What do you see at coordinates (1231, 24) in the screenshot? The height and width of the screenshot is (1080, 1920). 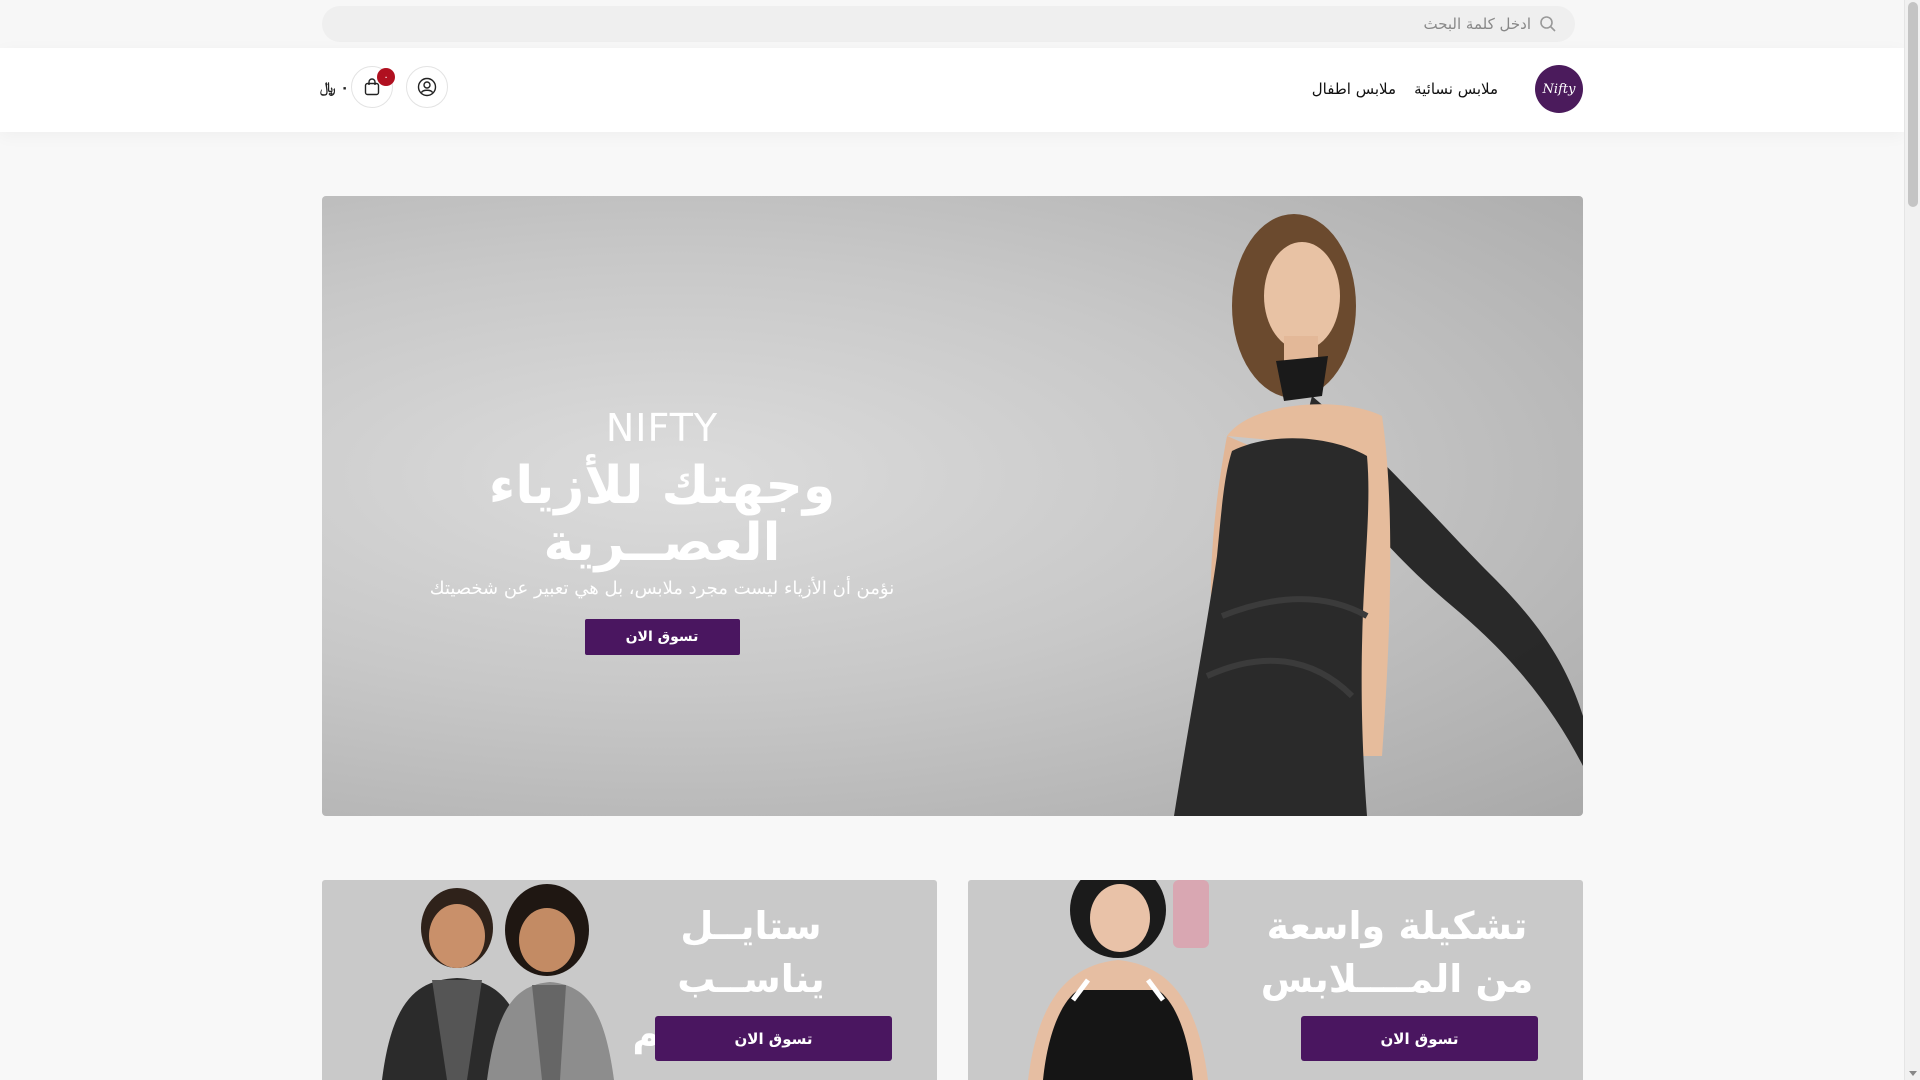 I see `search-input` at bounding box center [1231, 24].